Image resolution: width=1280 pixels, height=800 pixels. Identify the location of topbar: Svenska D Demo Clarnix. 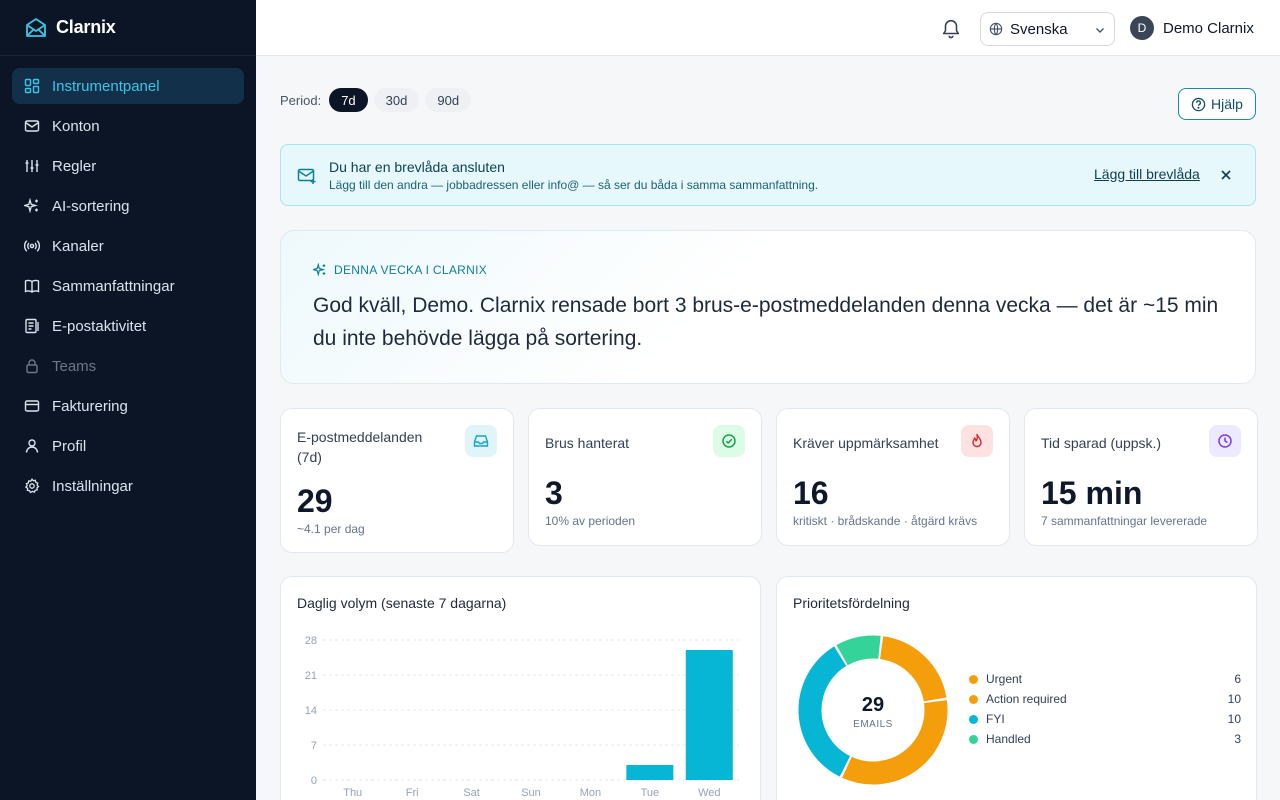
(768, 28).